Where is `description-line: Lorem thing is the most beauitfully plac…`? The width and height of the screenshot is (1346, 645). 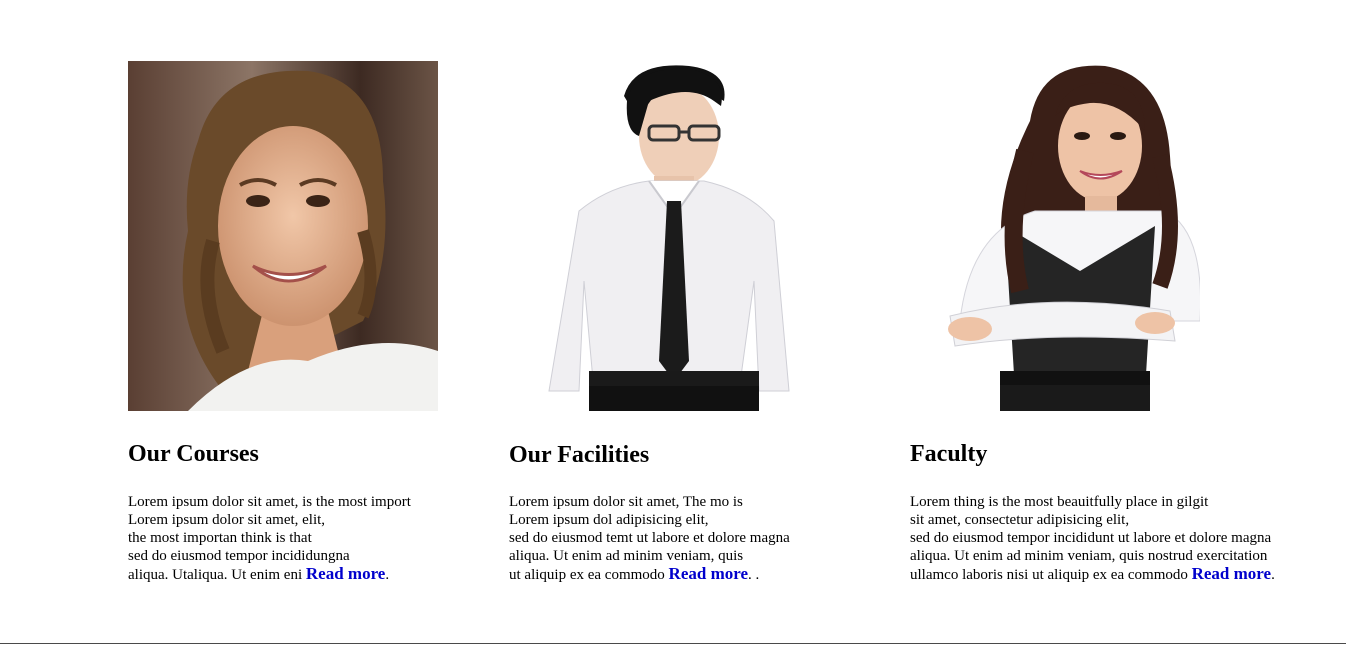 description-line: Lorem thing is the most beauitfully plac… is located at coordinates (1059, 502).